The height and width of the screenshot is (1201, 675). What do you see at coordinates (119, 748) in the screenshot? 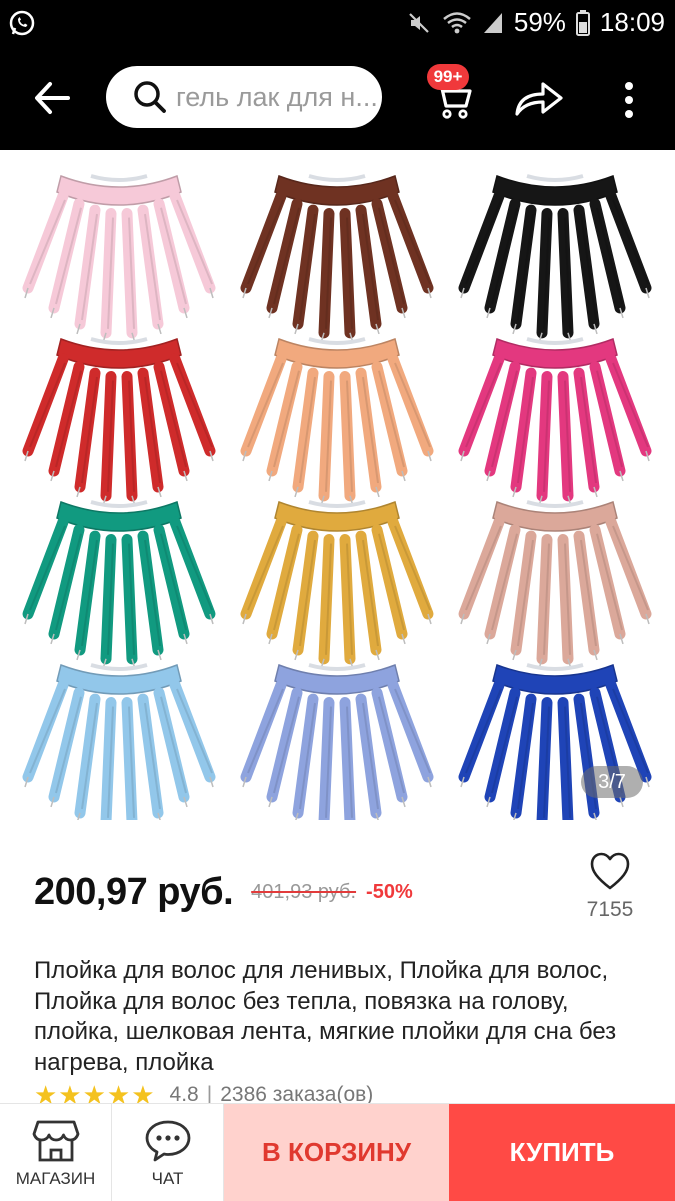
I see `curler-light-blue` at bounding box center [119, 748].